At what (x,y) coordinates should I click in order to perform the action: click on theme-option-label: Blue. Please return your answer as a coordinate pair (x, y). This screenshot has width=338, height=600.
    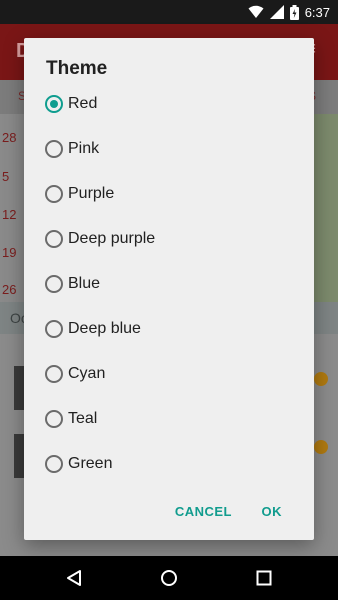
    Looking at the image, I should click on (84, 283).